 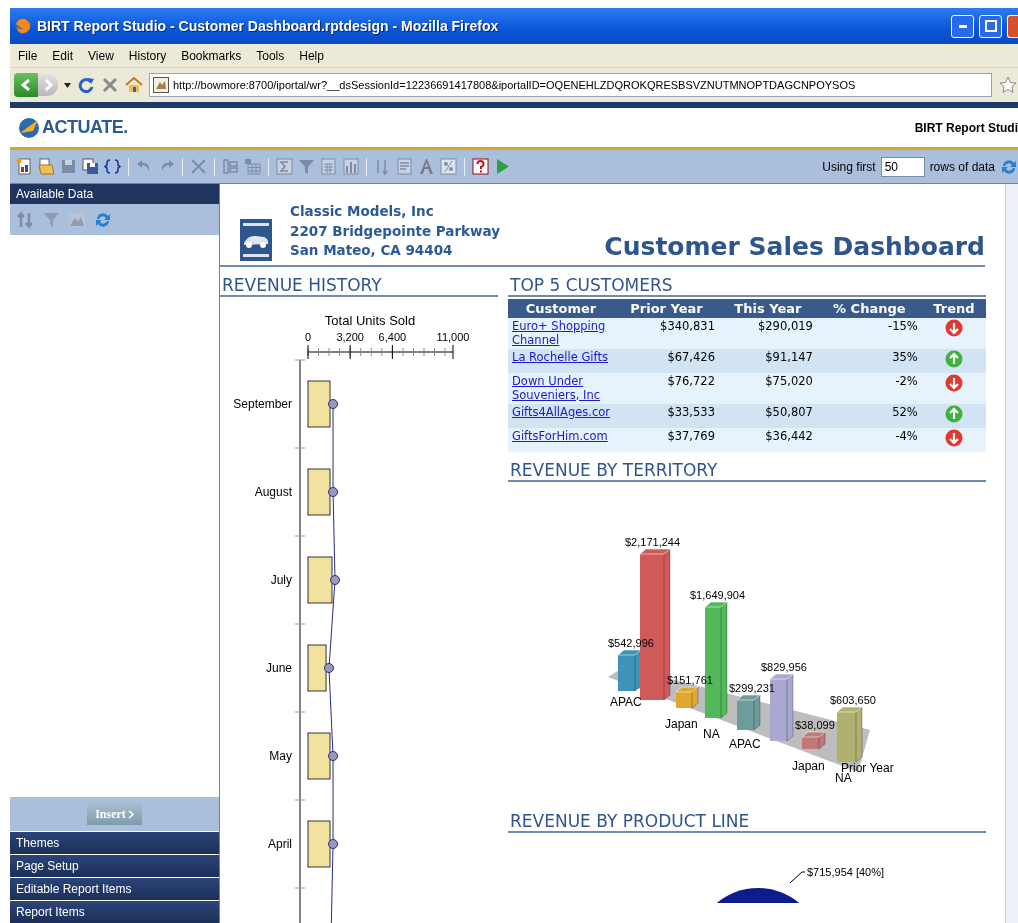 I want to click on customer-link: Down Under Souveniers, Inc, so click(x=561, y=387).